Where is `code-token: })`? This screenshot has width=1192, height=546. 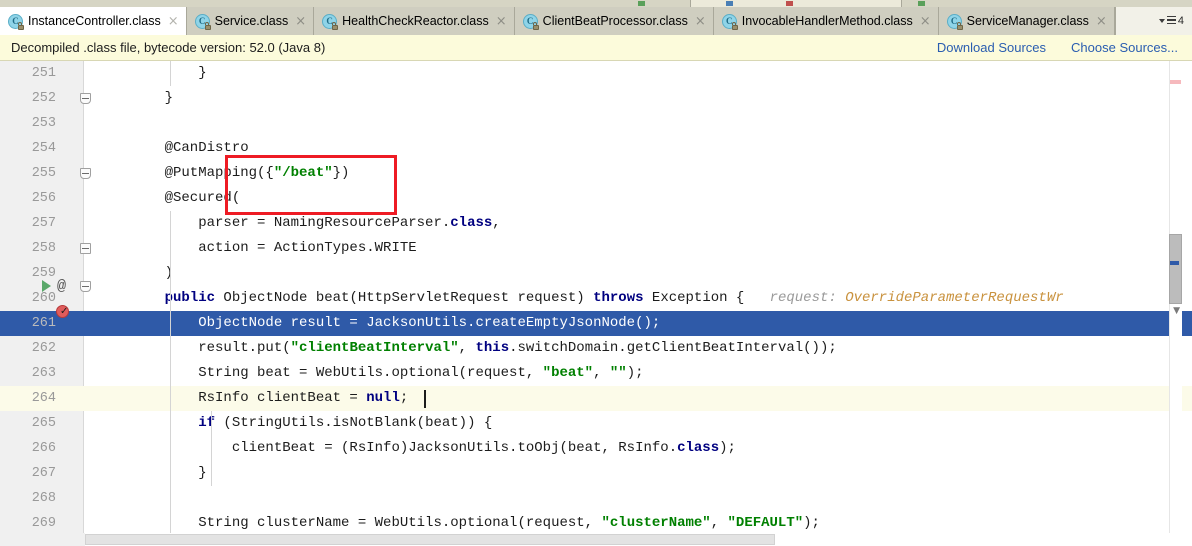
code-token: }) is located at coordinates (341, 173).